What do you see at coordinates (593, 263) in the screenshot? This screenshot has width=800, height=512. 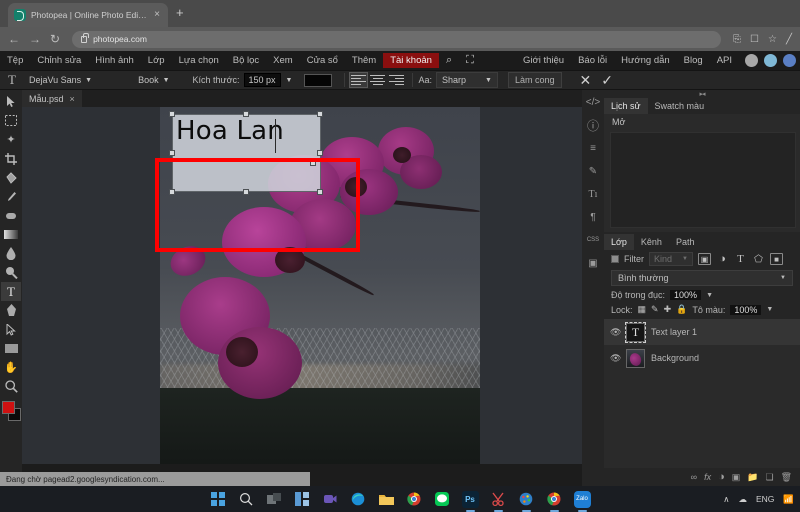 I see `image-icon: ▣` at bounding box center [593, 263].